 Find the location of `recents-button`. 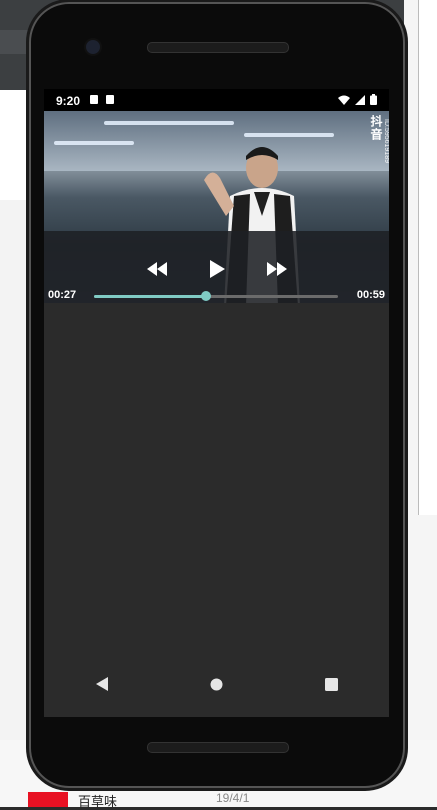

recents-button is located at coordinates (332, 684).